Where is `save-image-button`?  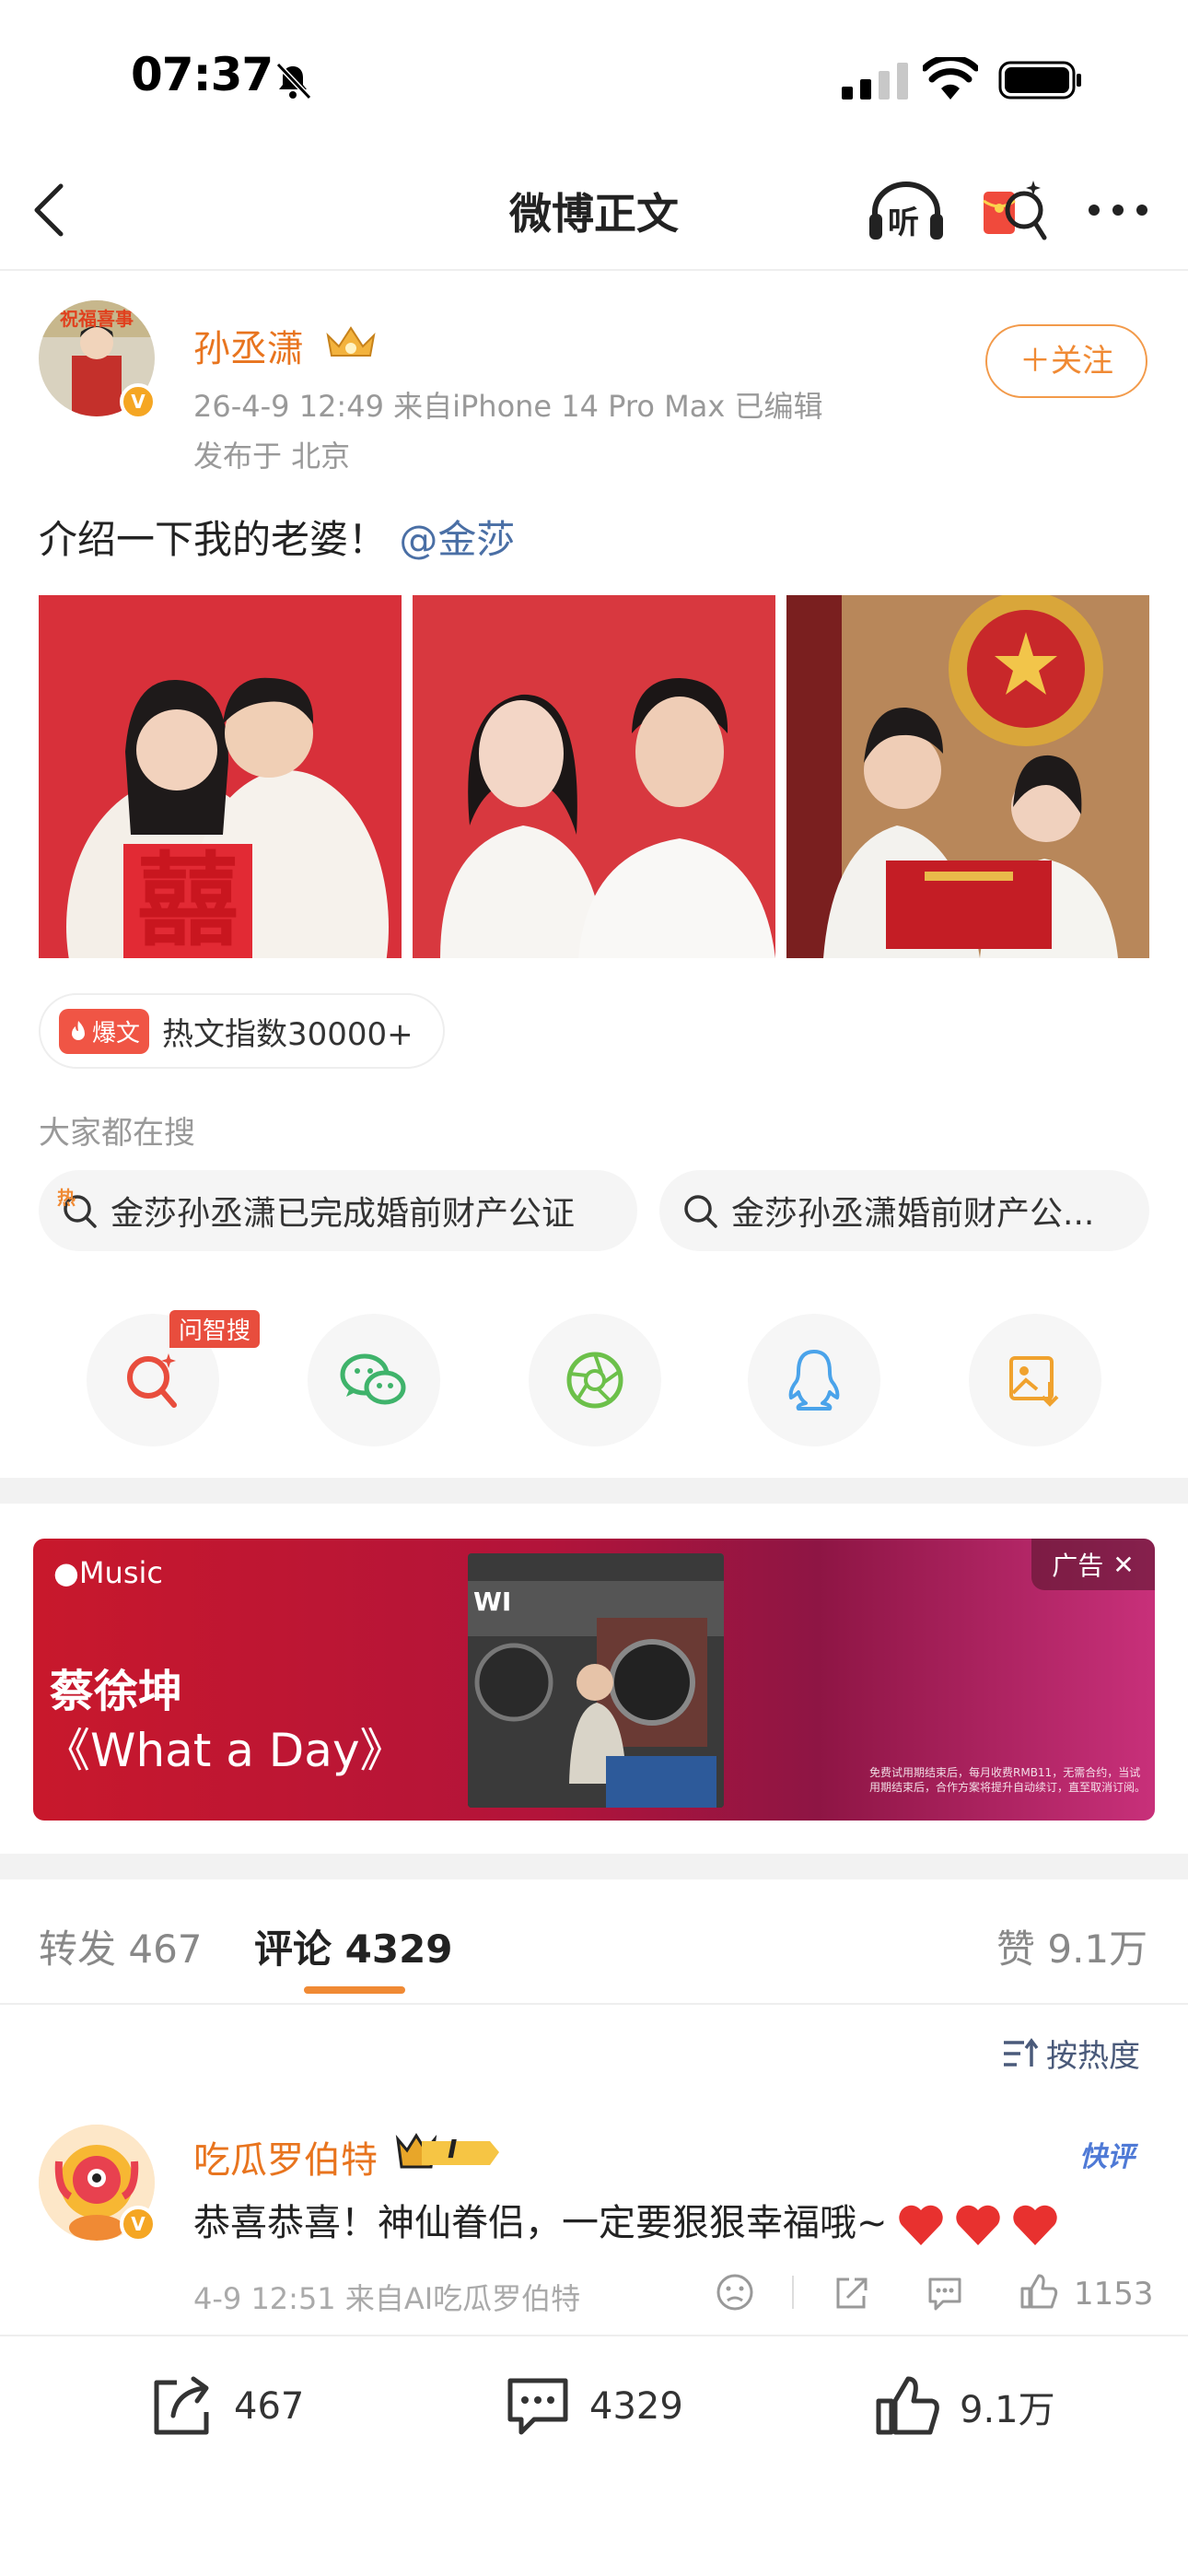
save-image-button is located at coordinates (1035, 1380).